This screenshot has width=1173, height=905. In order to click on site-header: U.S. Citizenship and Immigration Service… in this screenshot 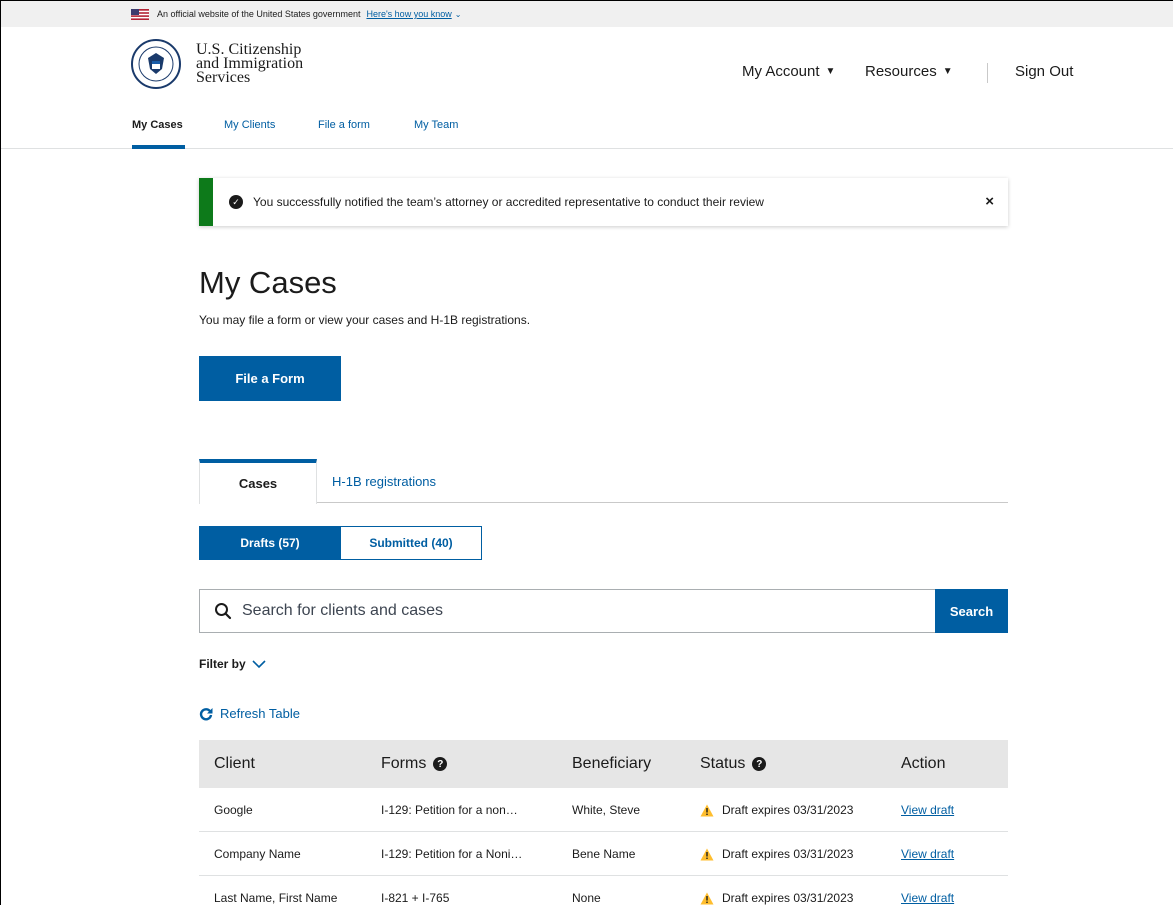, I will do `click(587, 88)`.